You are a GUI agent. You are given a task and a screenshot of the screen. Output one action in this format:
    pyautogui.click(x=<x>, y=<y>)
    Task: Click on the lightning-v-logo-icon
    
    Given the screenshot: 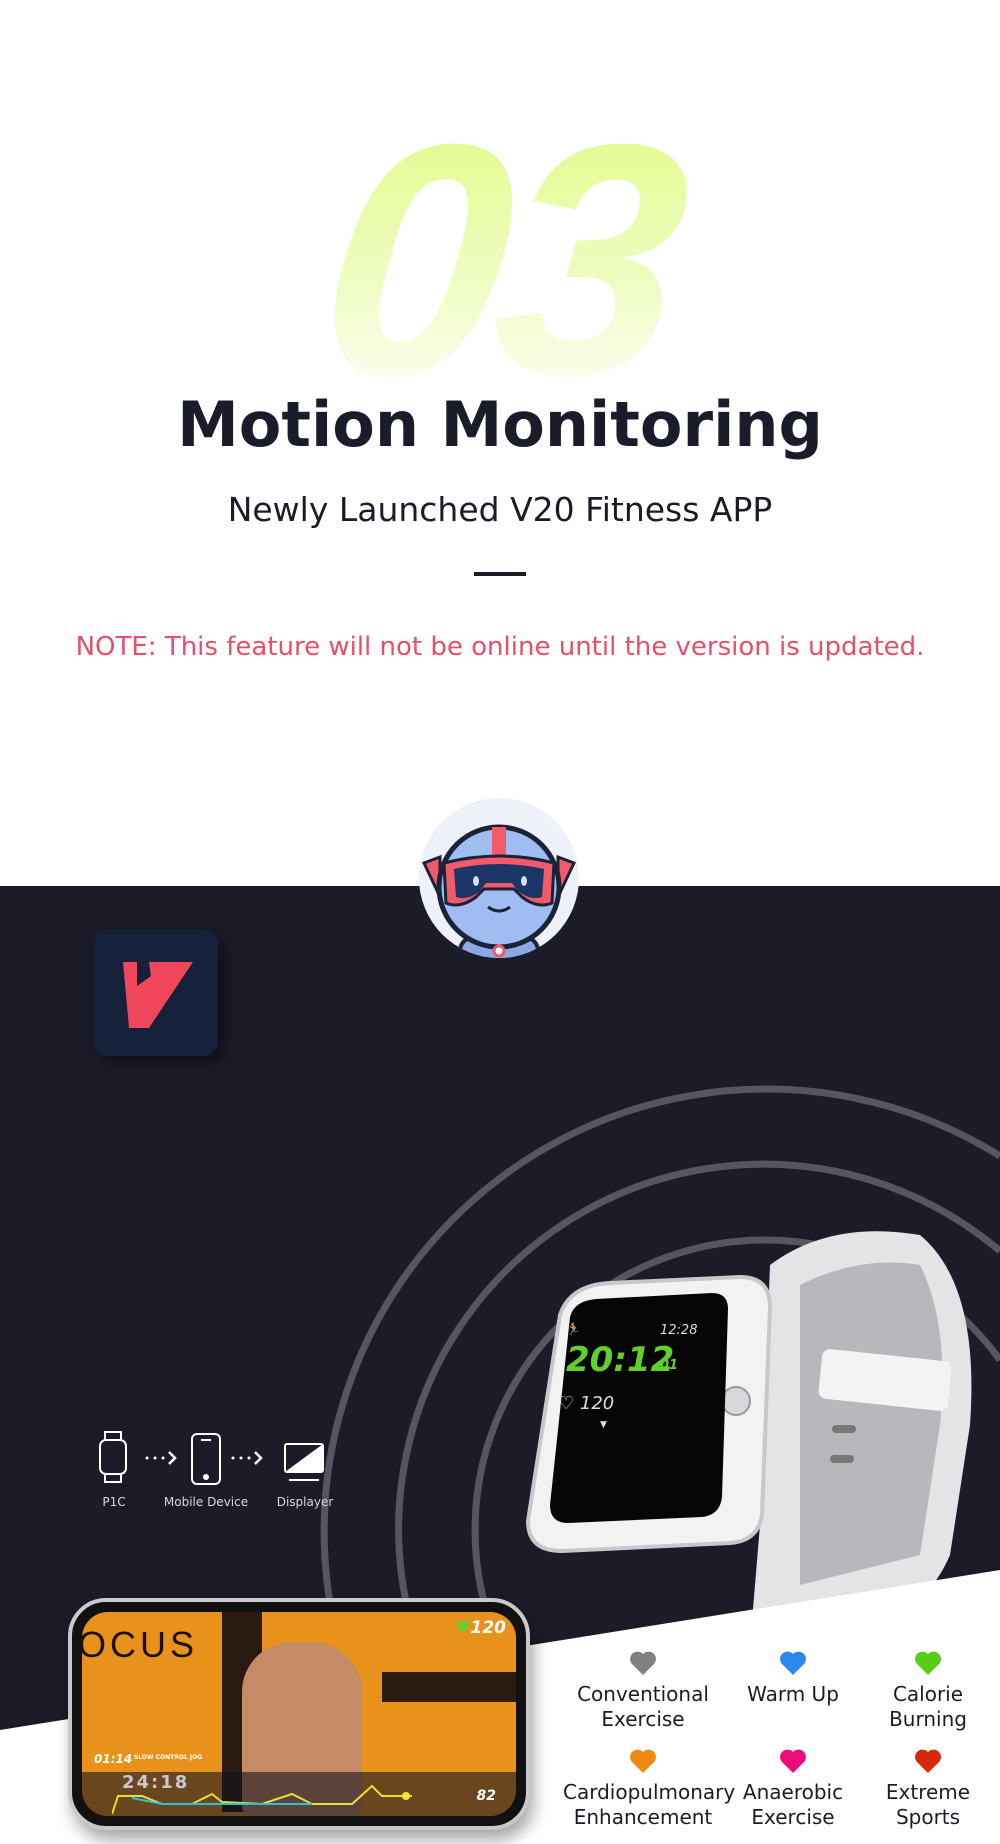 What is the action you would take?
    pyautogui.click(x=158, y=995)
    